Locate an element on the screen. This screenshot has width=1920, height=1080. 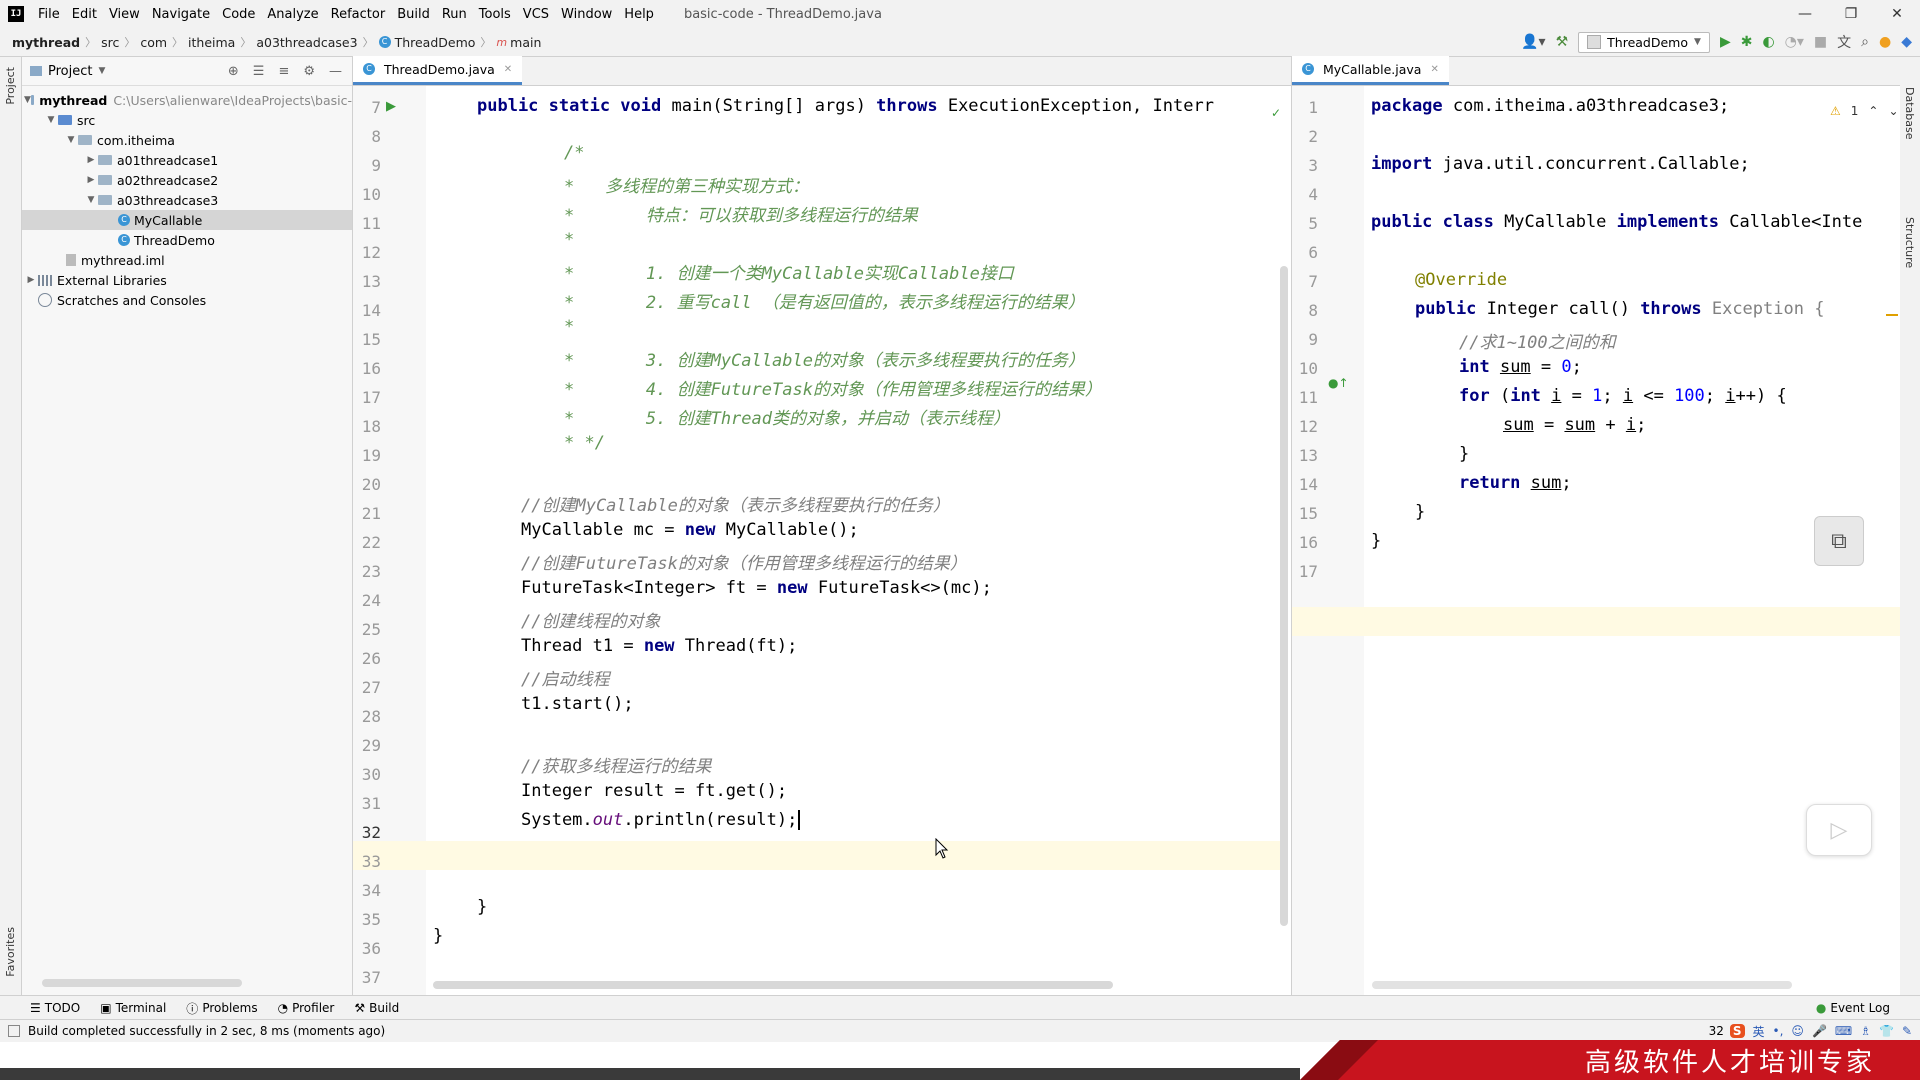
menu-refactor: Refactor is located at coordinates (358, 14).